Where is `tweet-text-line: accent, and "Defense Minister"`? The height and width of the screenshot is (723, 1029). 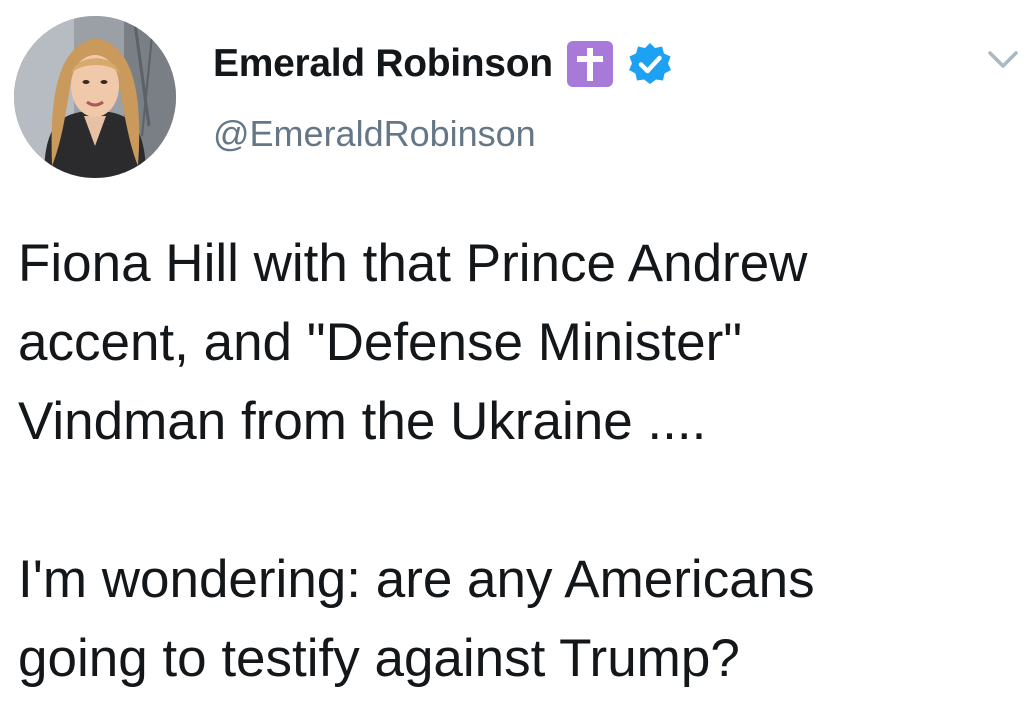
tweet-text-line: accent, and "Defense Minister" is located at coordinates (380, 342).